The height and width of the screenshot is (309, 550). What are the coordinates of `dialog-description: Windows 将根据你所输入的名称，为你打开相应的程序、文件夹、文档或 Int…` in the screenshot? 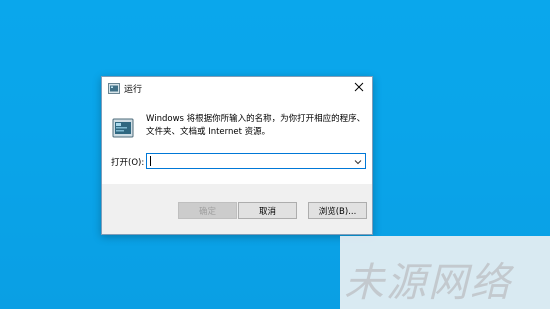 It's located at (256, 125).